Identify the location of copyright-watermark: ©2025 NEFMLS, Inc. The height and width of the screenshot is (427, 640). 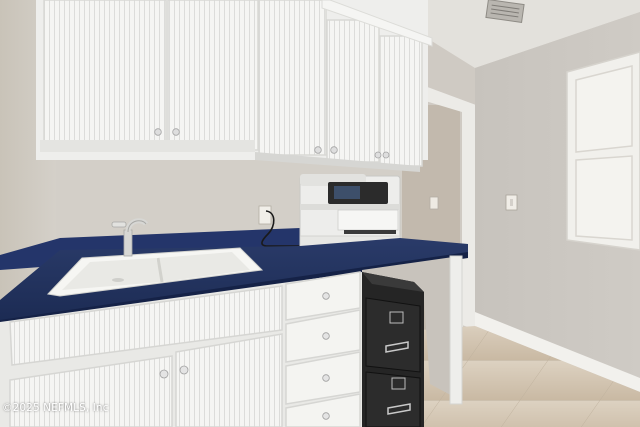
(55, 408).